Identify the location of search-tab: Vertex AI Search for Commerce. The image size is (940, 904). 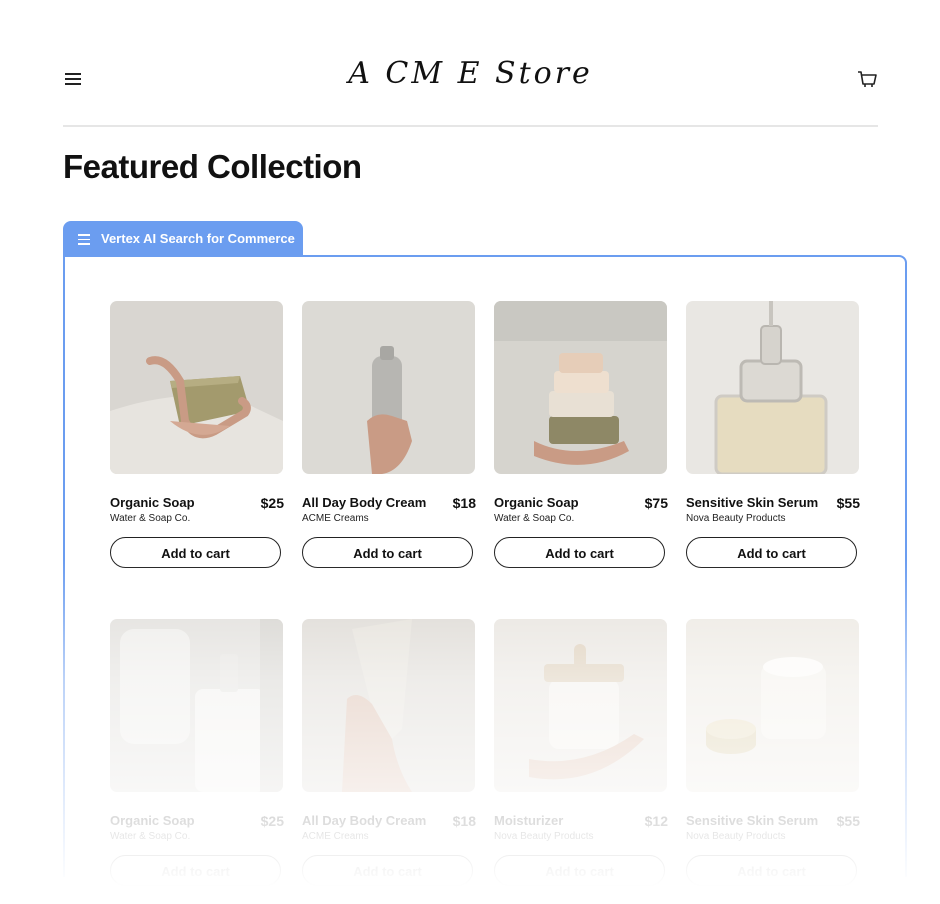
(183, 239).